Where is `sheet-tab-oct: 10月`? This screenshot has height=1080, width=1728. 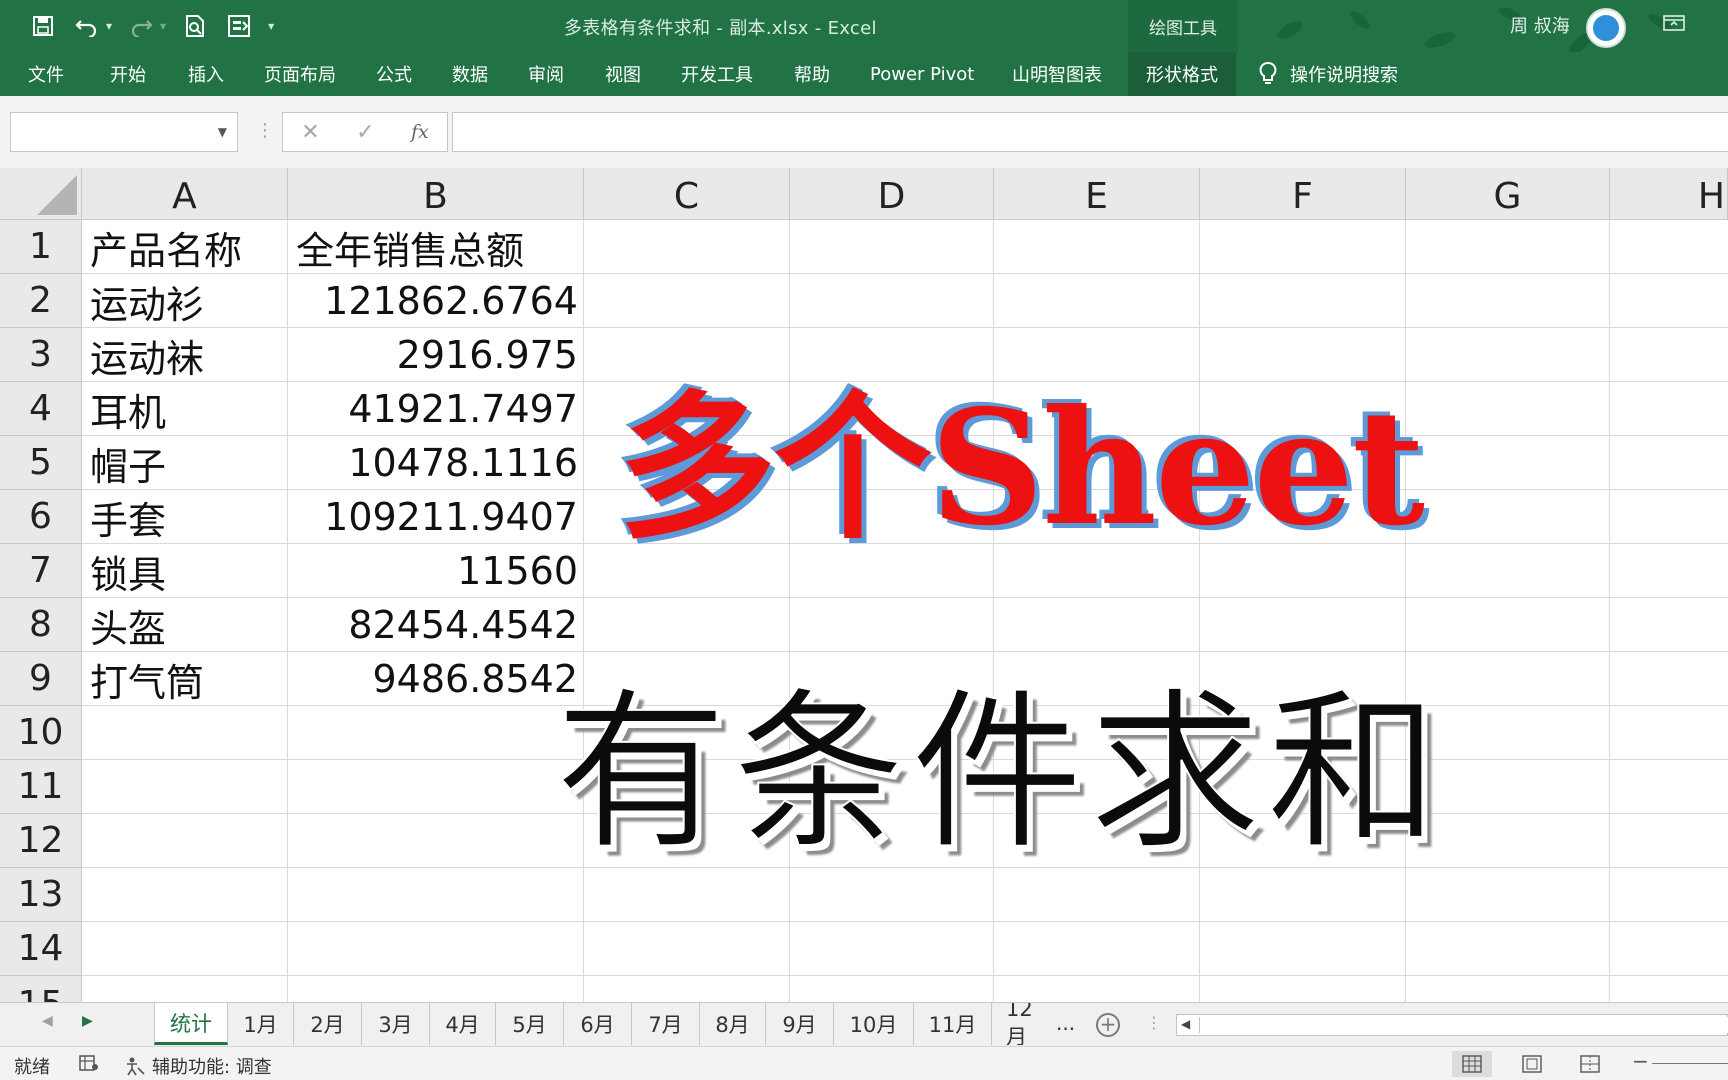
sheet-tab-oct: 10月 is located at coordinates (874, 1024).